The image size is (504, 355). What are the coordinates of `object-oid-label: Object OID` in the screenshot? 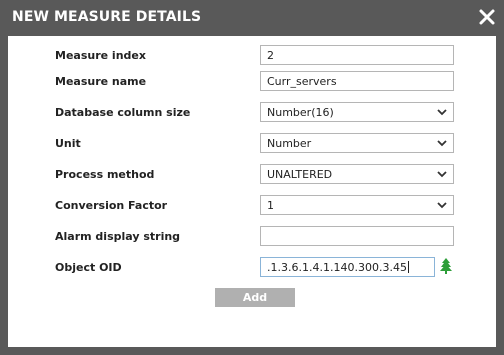 It's located at (88, 267).